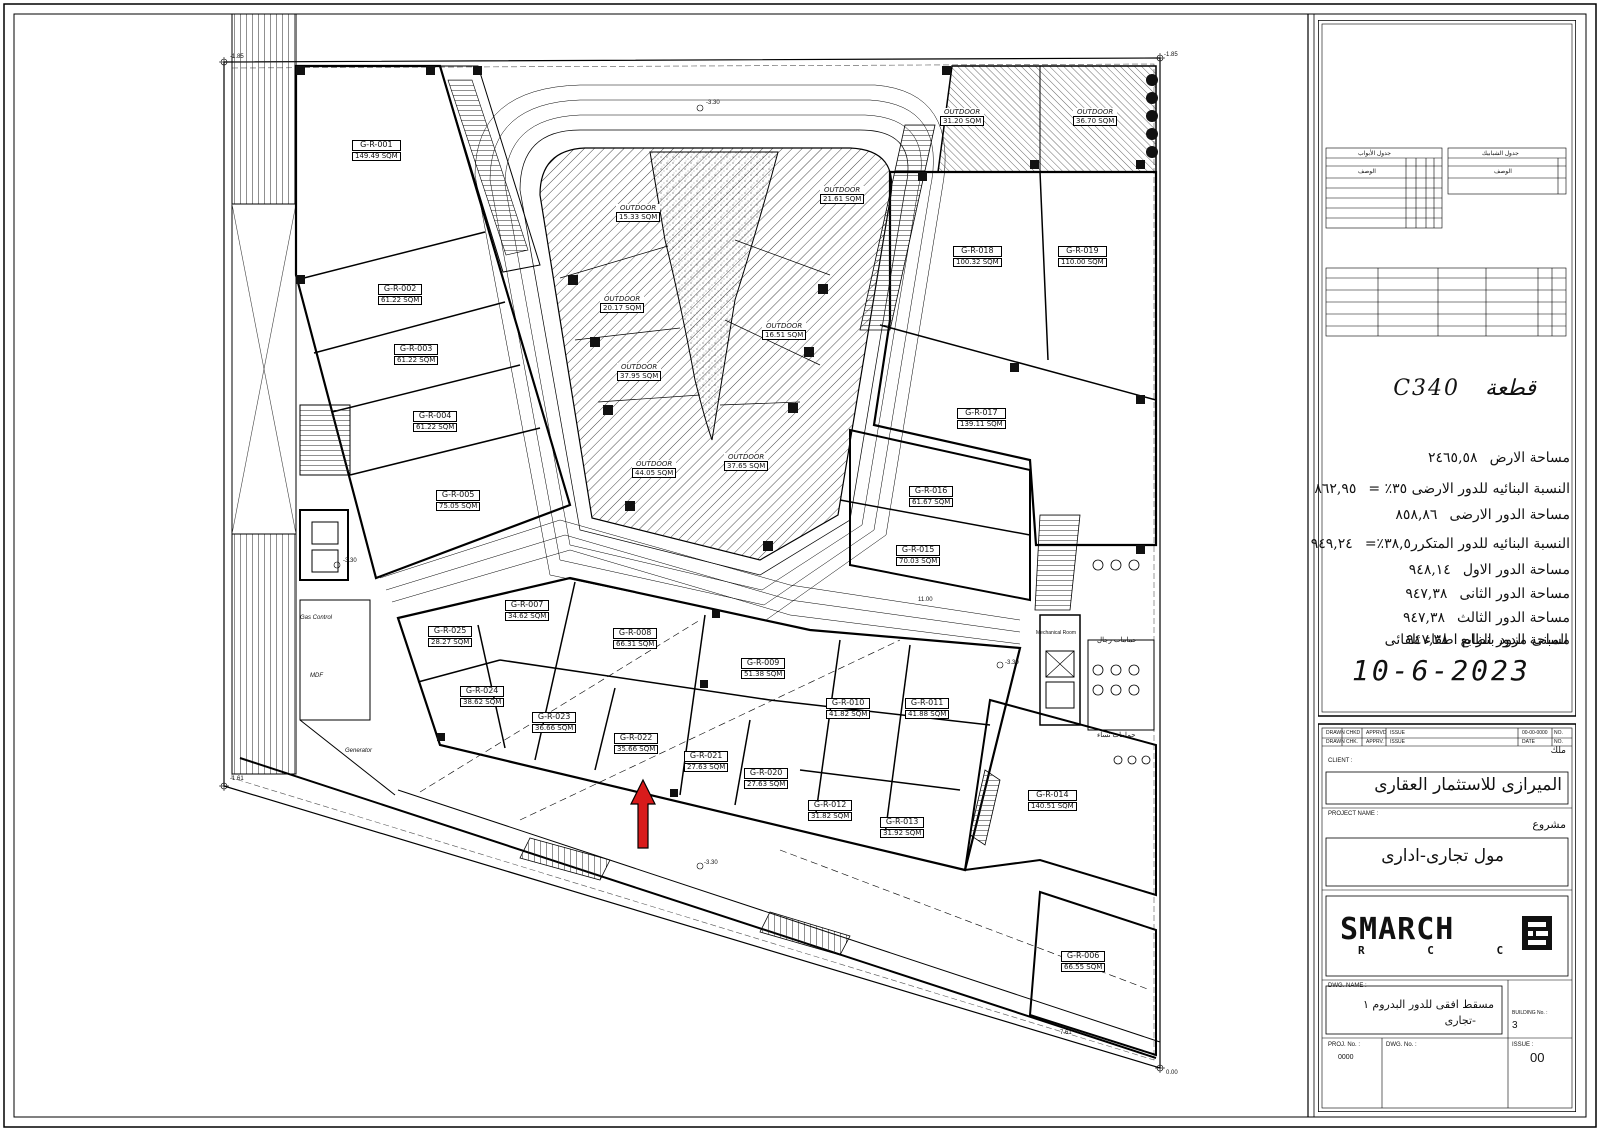  I want to click on unit-label: G-R-014 140.51 SQM, so click(1052, 801).